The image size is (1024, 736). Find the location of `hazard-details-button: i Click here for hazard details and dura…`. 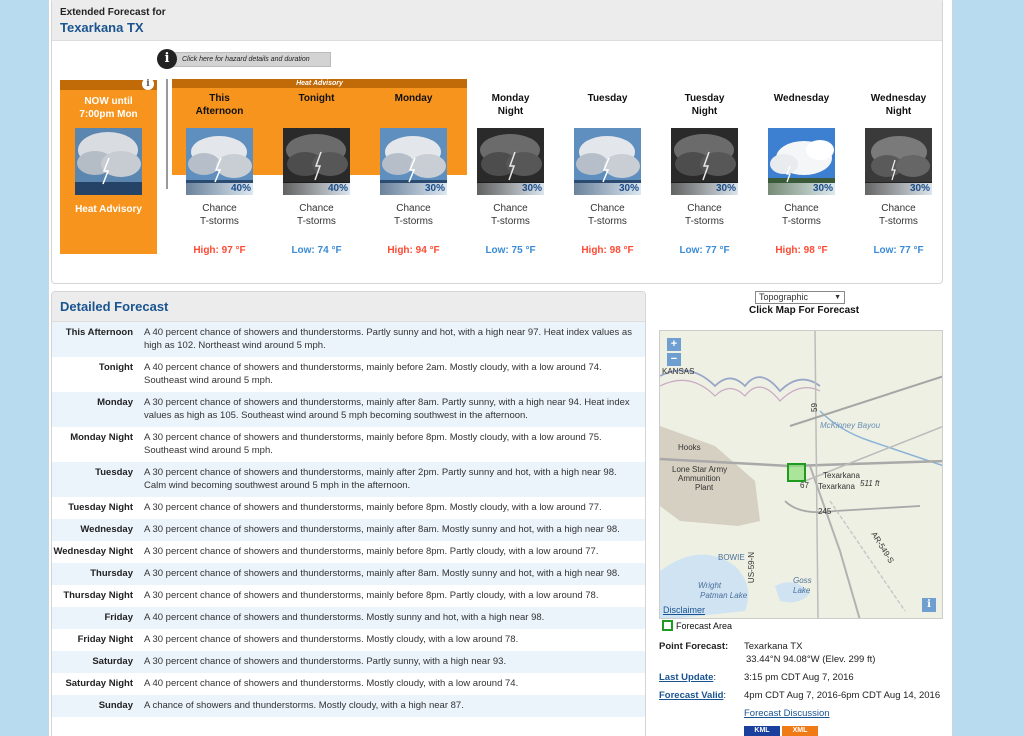

hazard-details-button: i Click here for hazard details and dura… is located at coordinates (244, 59).